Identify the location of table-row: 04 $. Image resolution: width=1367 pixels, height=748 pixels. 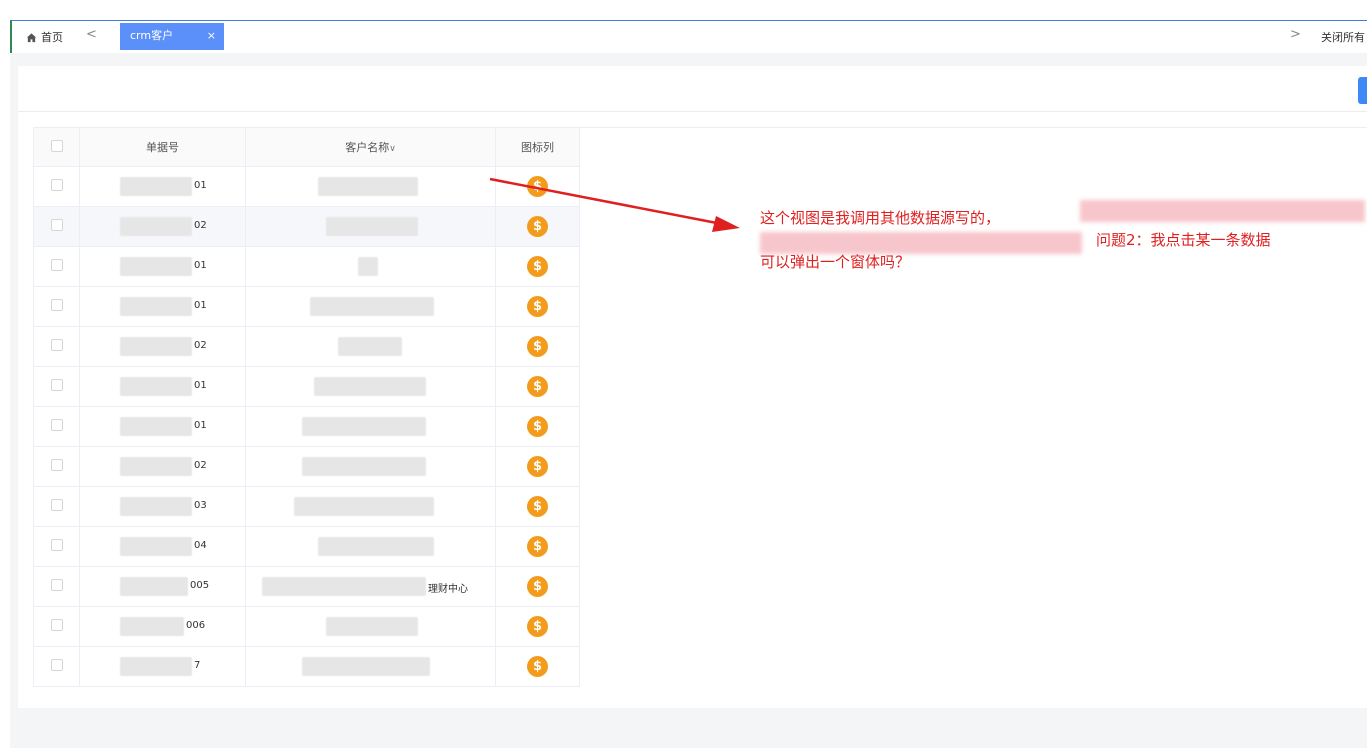
(306, 546).